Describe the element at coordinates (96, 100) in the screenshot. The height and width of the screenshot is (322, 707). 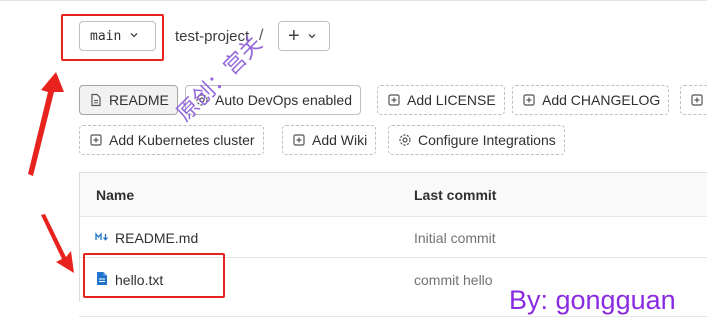
I see `file-icon` at that location.